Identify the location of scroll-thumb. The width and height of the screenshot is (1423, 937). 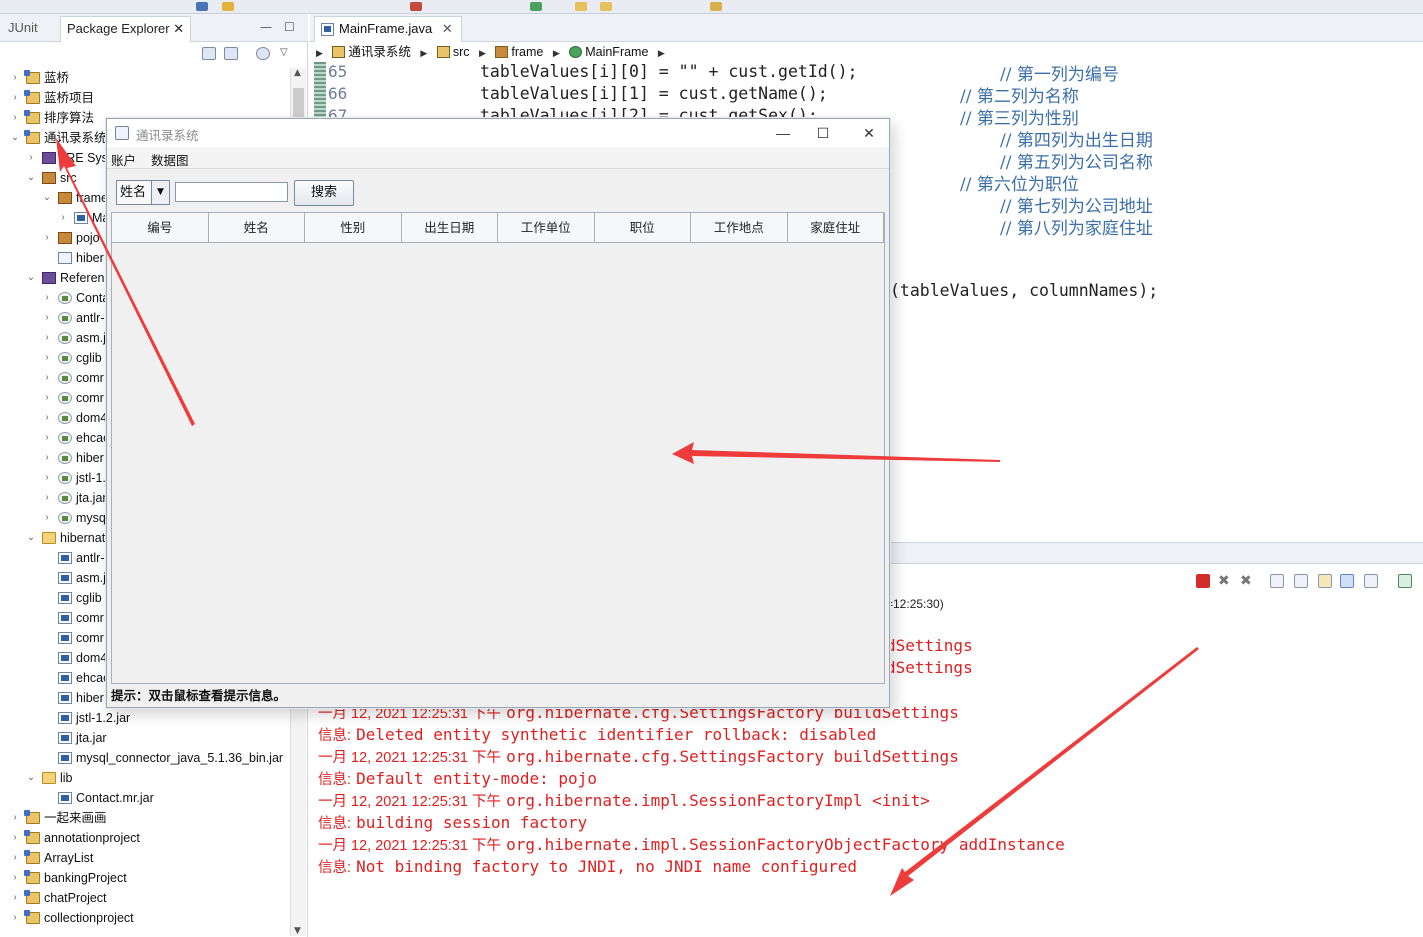
(298, 103).